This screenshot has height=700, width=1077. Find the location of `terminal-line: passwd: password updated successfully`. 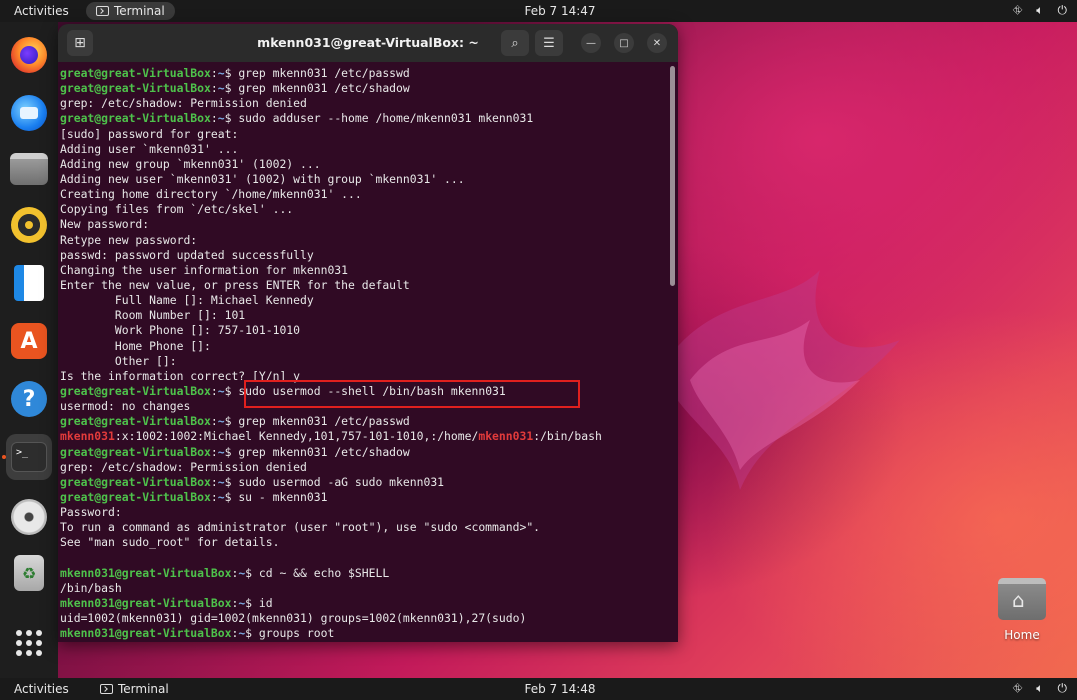

terminal-line: passwd: password updated successfully is located at coordinates (363, 255).